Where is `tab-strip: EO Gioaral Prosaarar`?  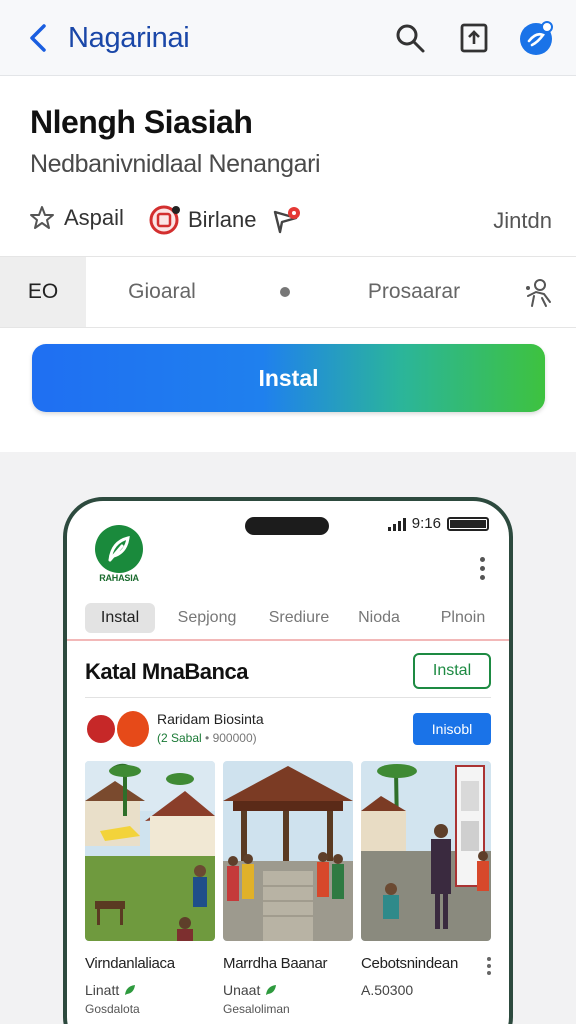 tab-strip: EO Gioaral Prosaarar is located at coordinates (288, 292).